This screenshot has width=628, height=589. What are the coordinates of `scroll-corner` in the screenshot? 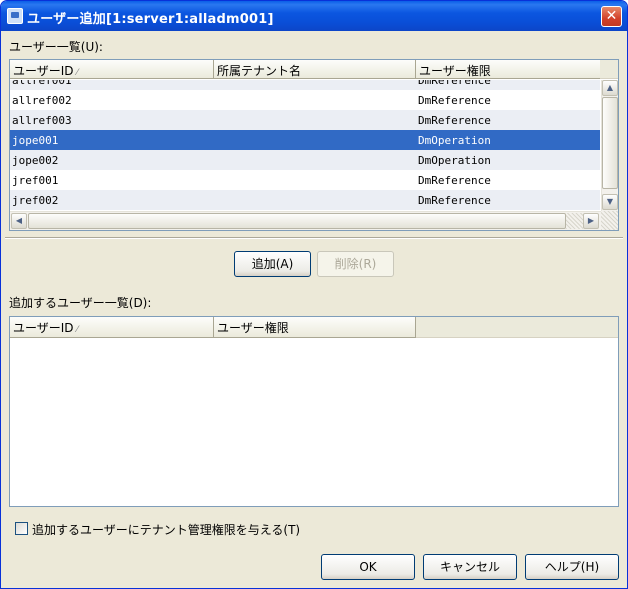 It's located at (609, 220).